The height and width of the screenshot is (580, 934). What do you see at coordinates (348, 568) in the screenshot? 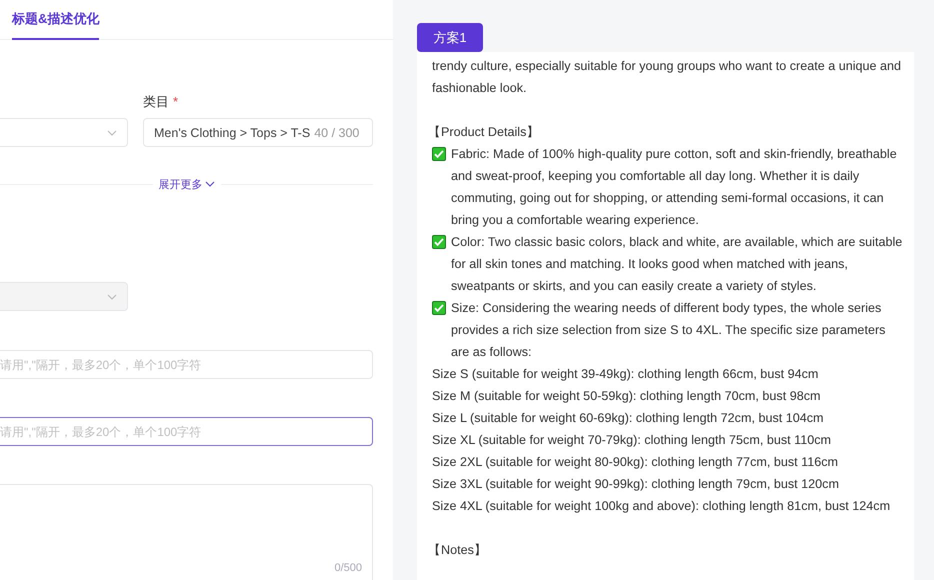
I see `character-count: 0/500` at bounding box center [348, 568].